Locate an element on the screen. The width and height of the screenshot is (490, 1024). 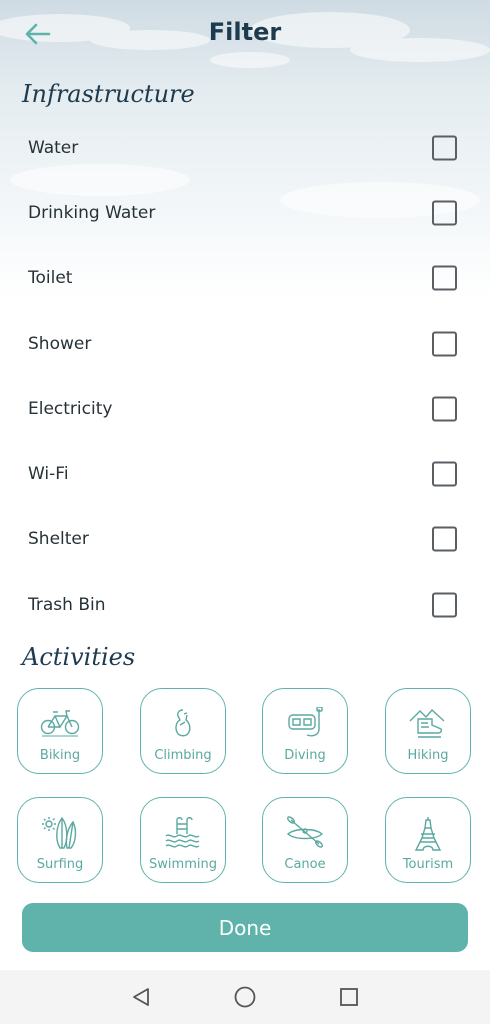
nav-home-button is located at coordinates (245, 997).